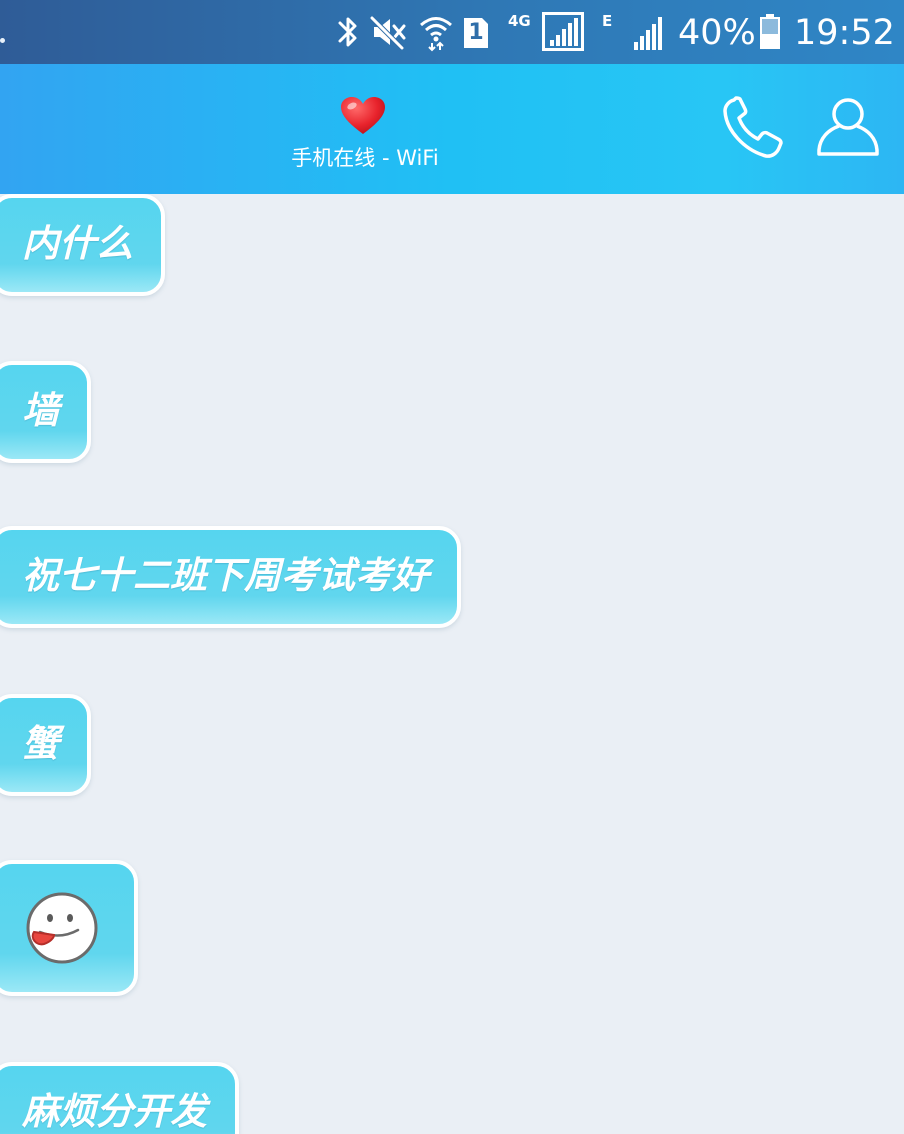  Describe the element at coordinates (519, 21) in the screenshot. I see `network-4g-label: 4G` at that location.